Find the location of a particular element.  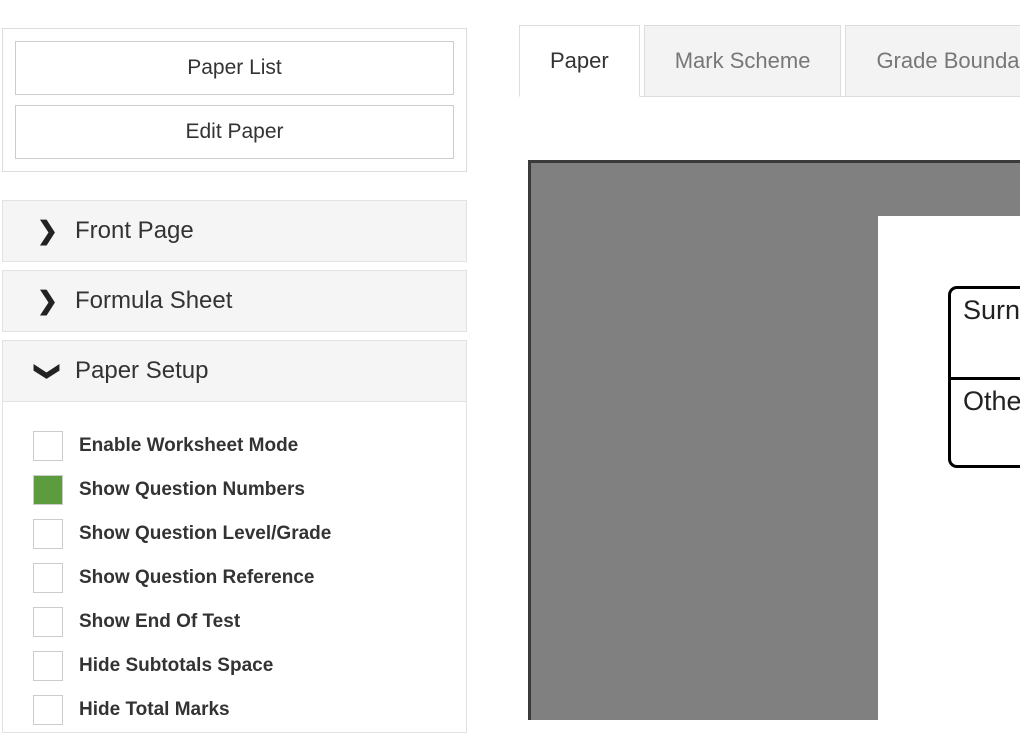

accordion-title: Front Page is located at coordinates (134, 230).